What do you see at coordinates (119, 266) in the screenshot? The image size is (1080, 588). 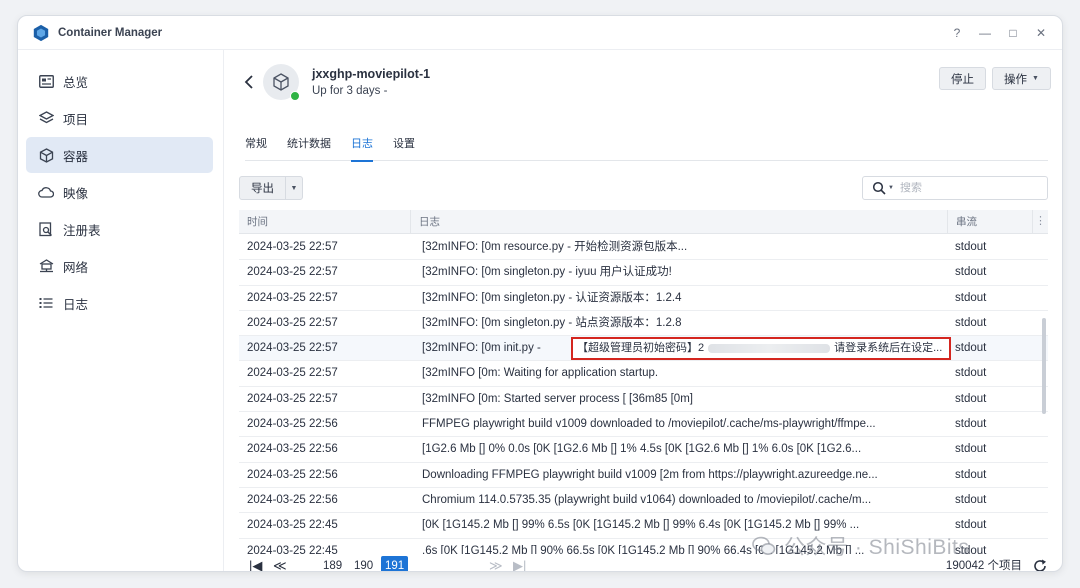 I see `sidebar-item-network: 网络` at bounding box center [119, 266].